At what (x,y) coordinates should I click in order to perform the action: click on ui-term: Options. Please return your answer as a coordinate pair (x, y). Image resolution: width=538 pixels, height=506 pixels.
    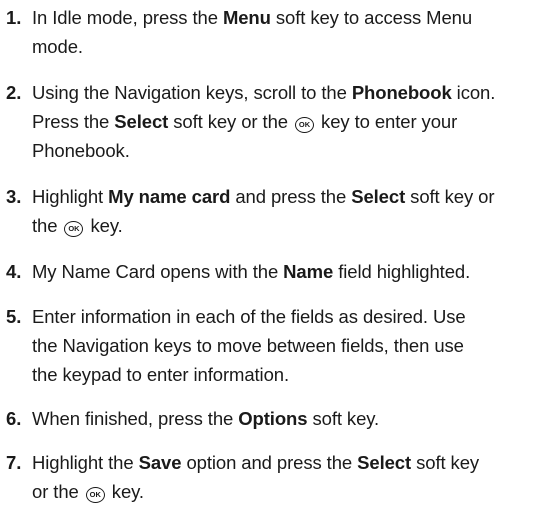
    Looking at the image, I should click on (273, 418).